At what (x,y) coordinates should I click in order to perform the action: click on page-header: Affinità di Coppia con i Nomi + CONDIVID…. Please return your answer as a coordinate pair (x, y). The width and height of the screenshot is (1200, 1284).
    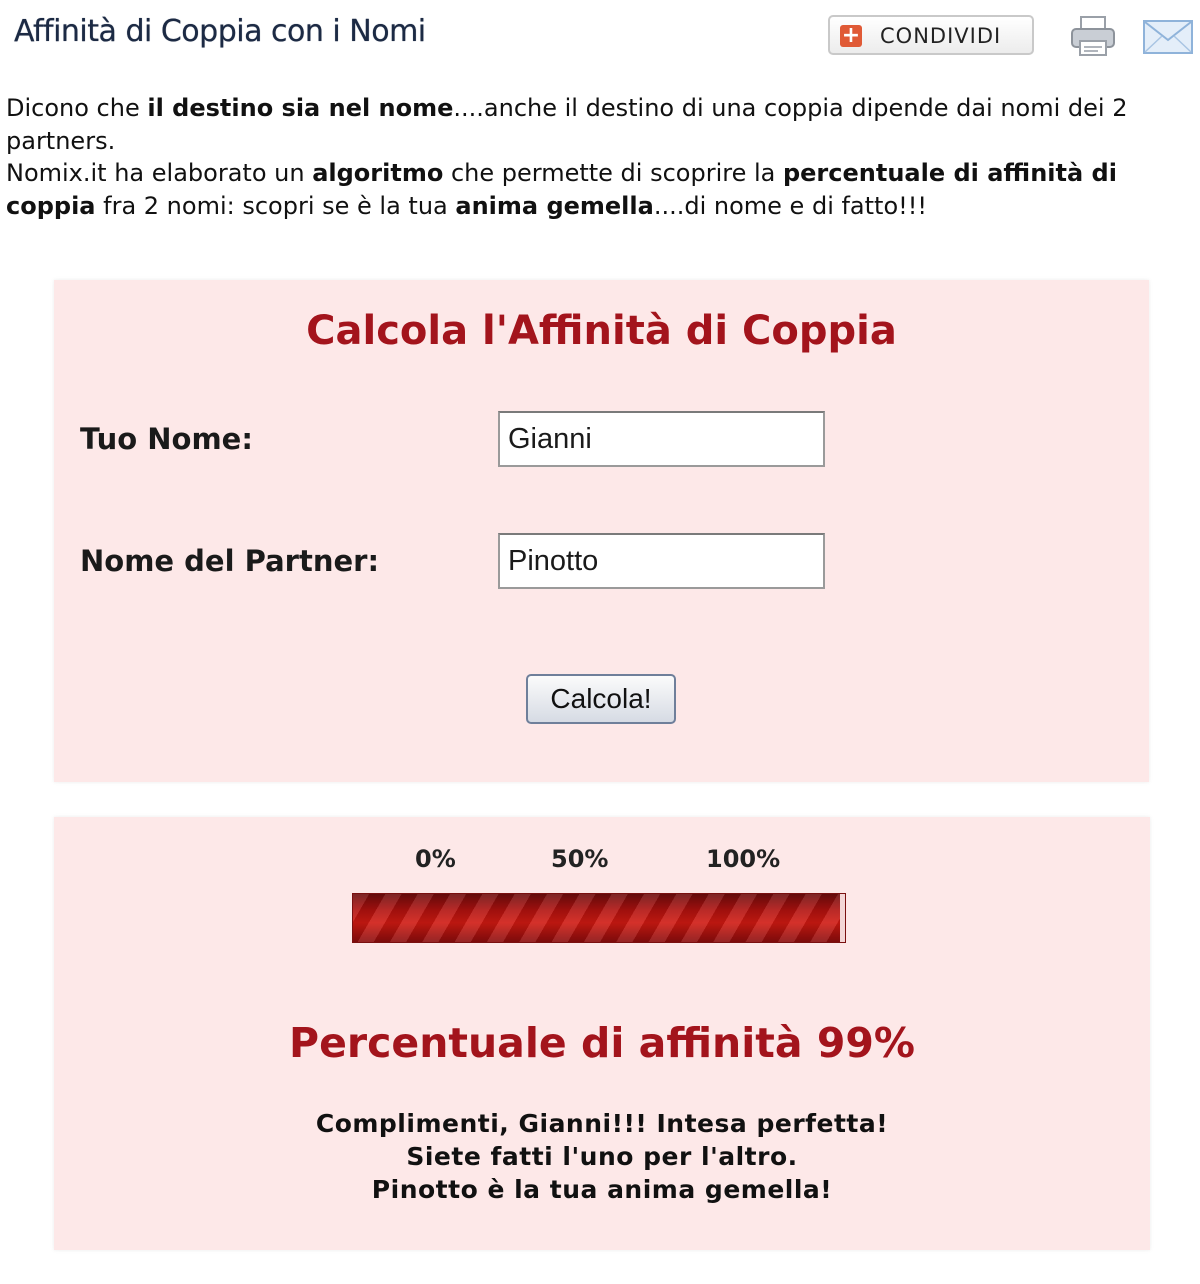
    Looking at the image, I should click on (600, 36).